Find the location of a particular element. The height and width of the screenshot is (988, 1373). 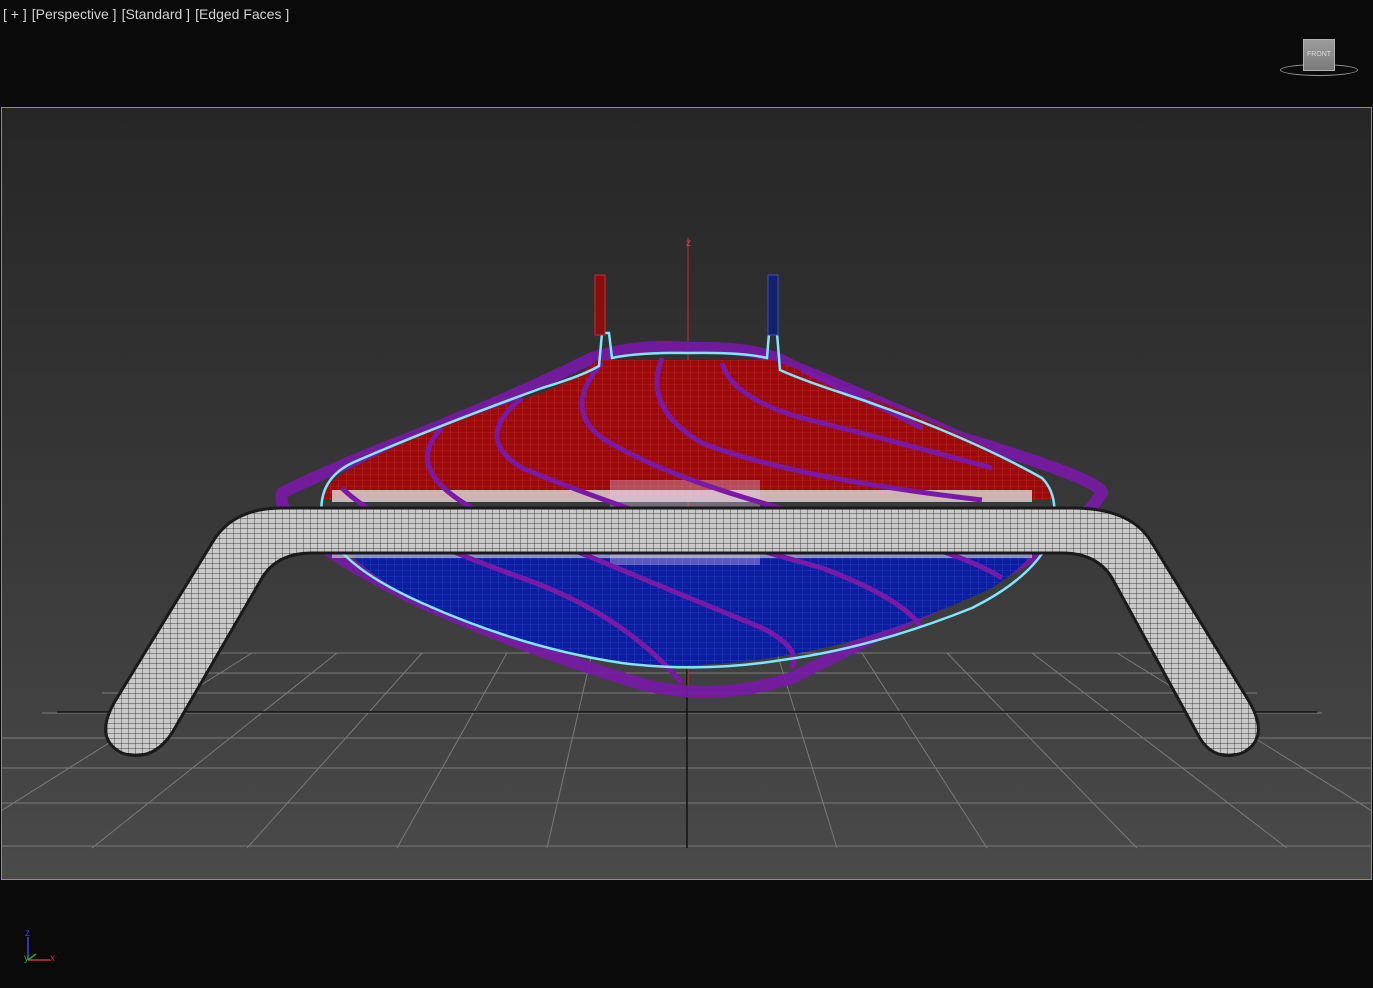

axis-z-label: z is located at coordinates (27, 933).